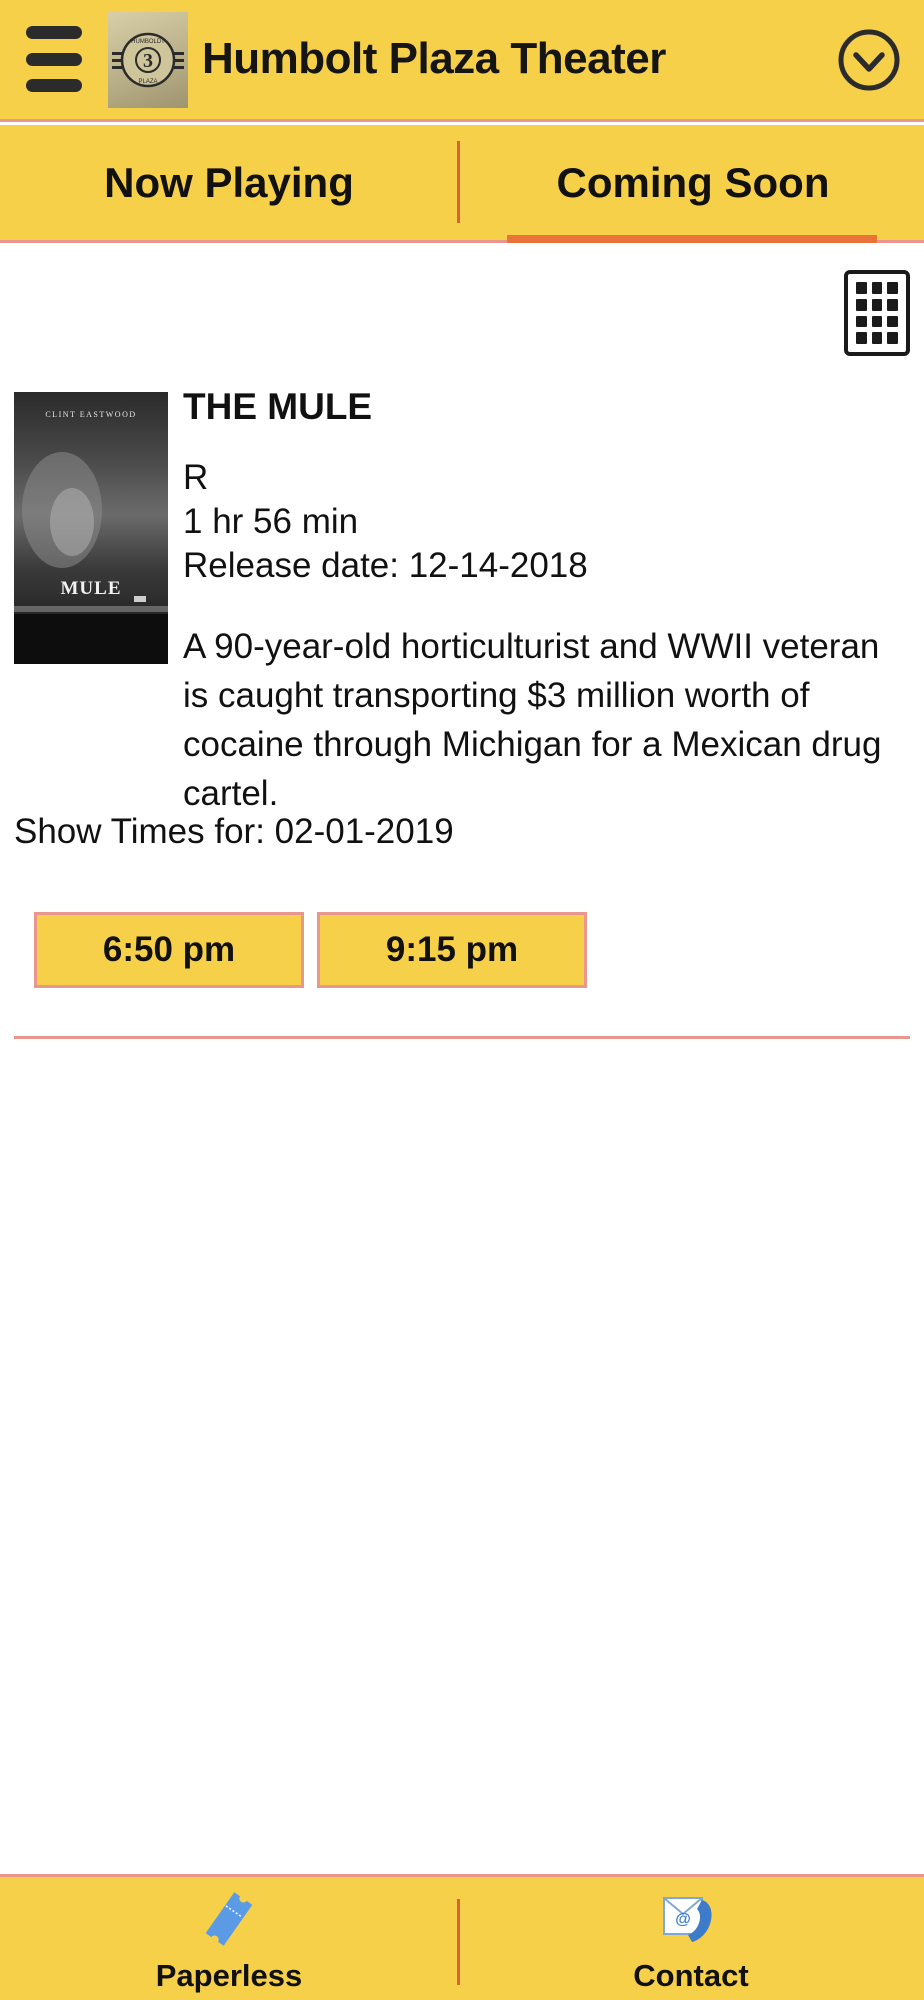  I want to click on poster-actor-name: CLINT EASTWOOD, so click(91, 414).